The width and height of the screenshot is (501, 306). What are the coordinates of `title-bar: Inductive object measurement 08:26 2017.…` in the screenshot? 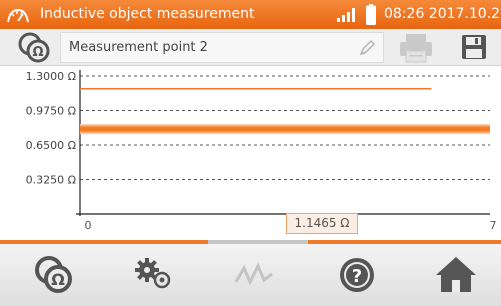 It's located at (250, 14).